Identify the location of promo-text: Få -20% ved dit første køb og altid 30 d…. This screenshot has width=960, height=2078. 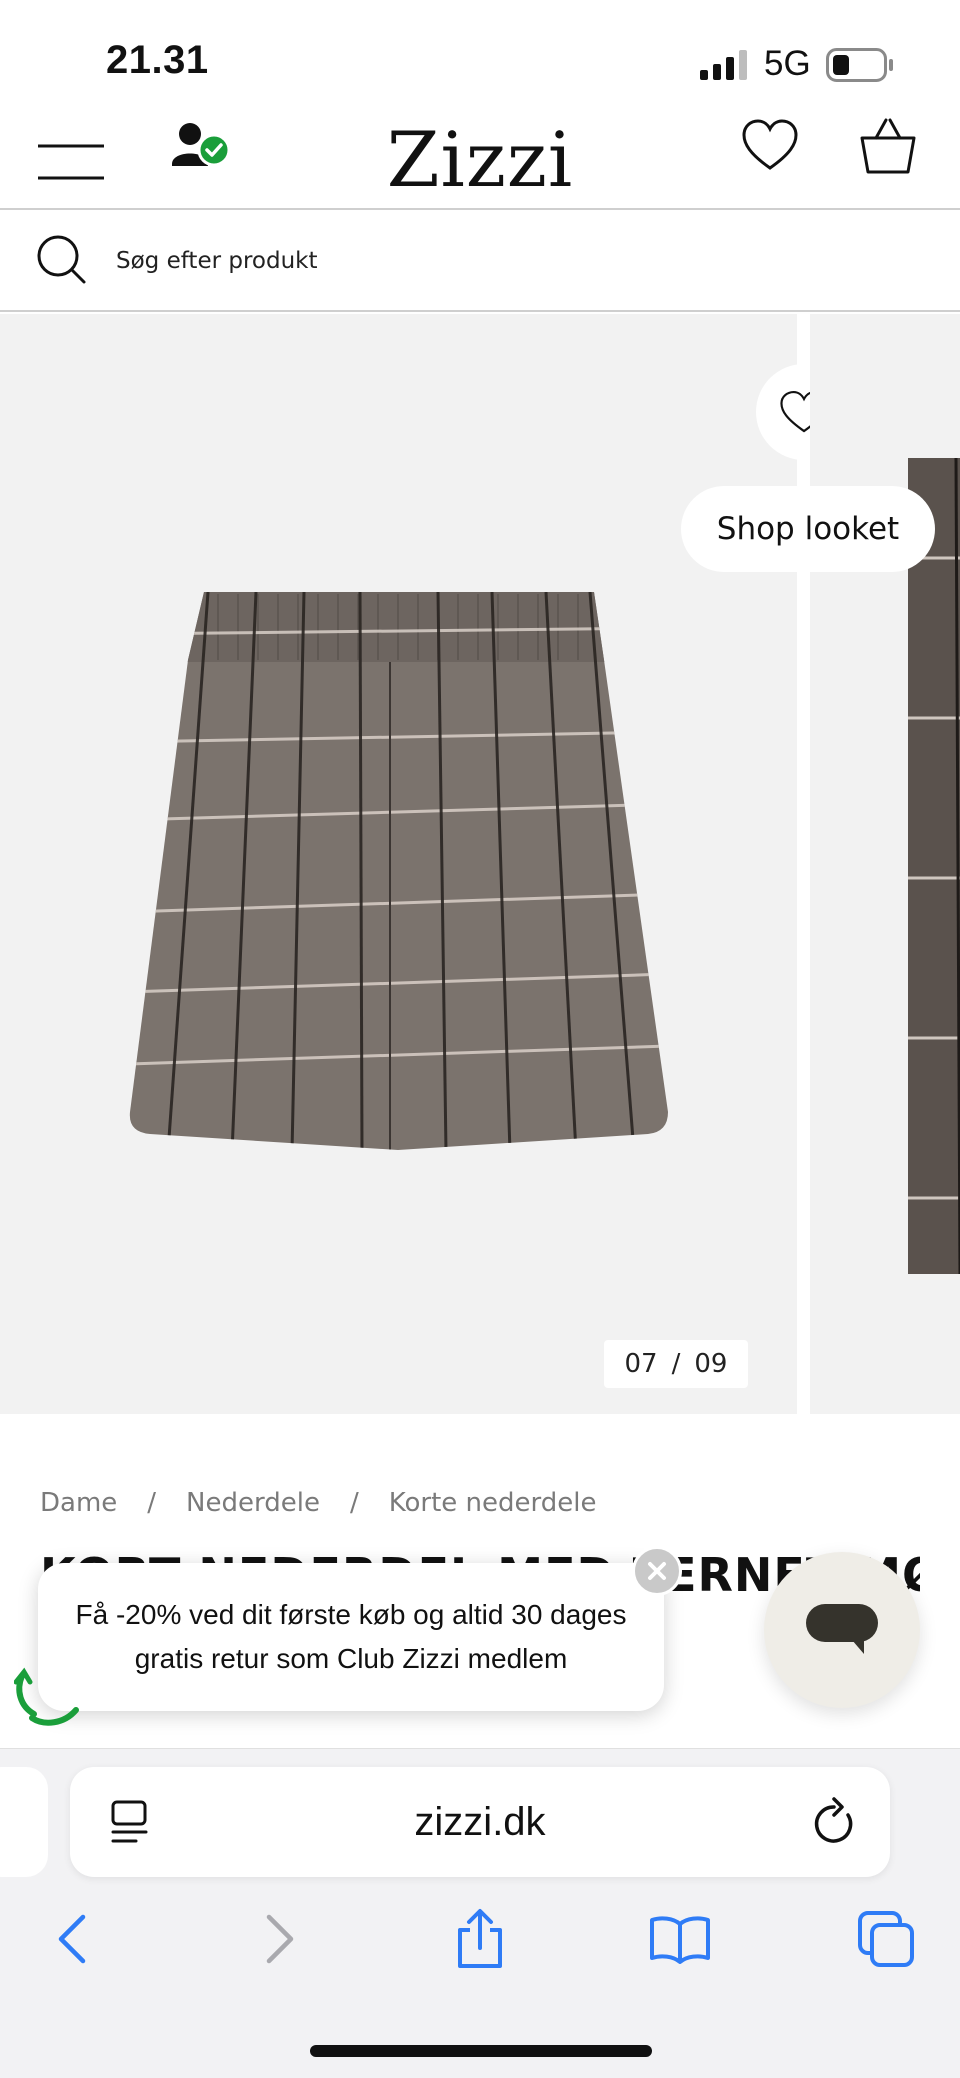
(351, 1636).